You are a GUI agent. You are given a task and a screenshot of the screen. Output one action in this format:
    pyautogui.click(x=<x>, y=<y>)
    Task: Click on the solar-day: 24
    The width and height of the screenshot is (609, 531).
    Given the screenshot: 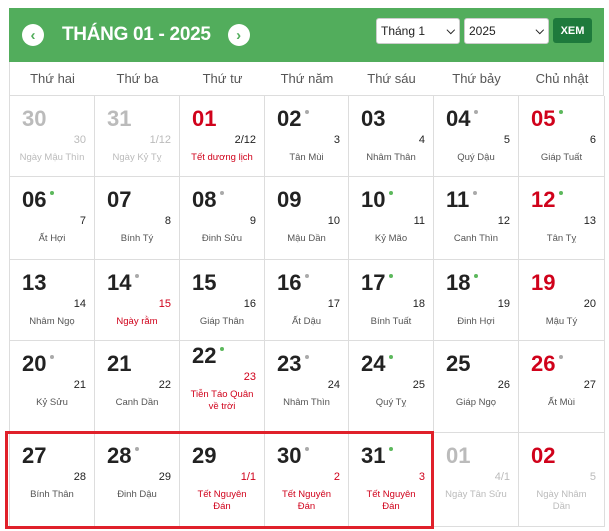 What is the action you would take?
    pyautogui.click(x=373, y=363)
    